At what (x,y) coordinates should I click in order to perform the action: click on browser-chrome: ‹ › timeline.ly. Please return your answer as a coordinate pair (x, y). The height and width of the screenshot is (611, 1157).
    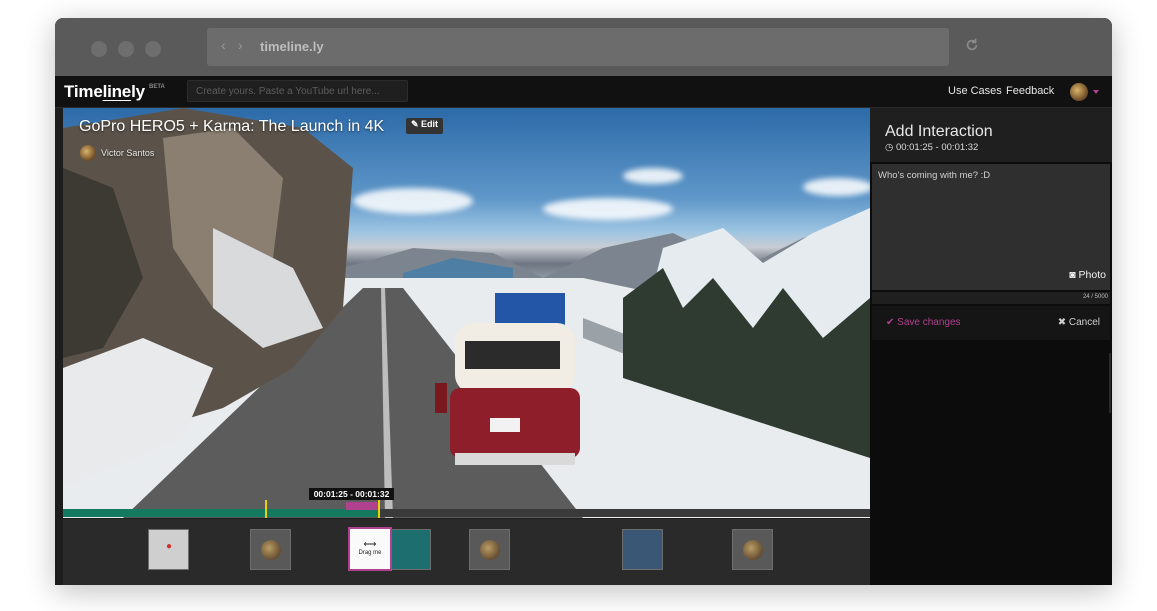
    Looking at the image, I should click on (583, 47).